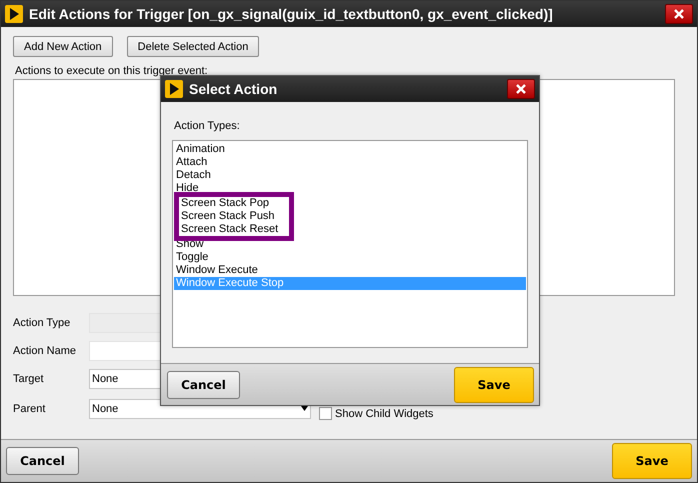 Image resolution: width=698 pixels, height=483 pixels. Describe the element at coordinates (234, 203) in the screenshot. I see `list-item: Screen Stack Pop` at that location.